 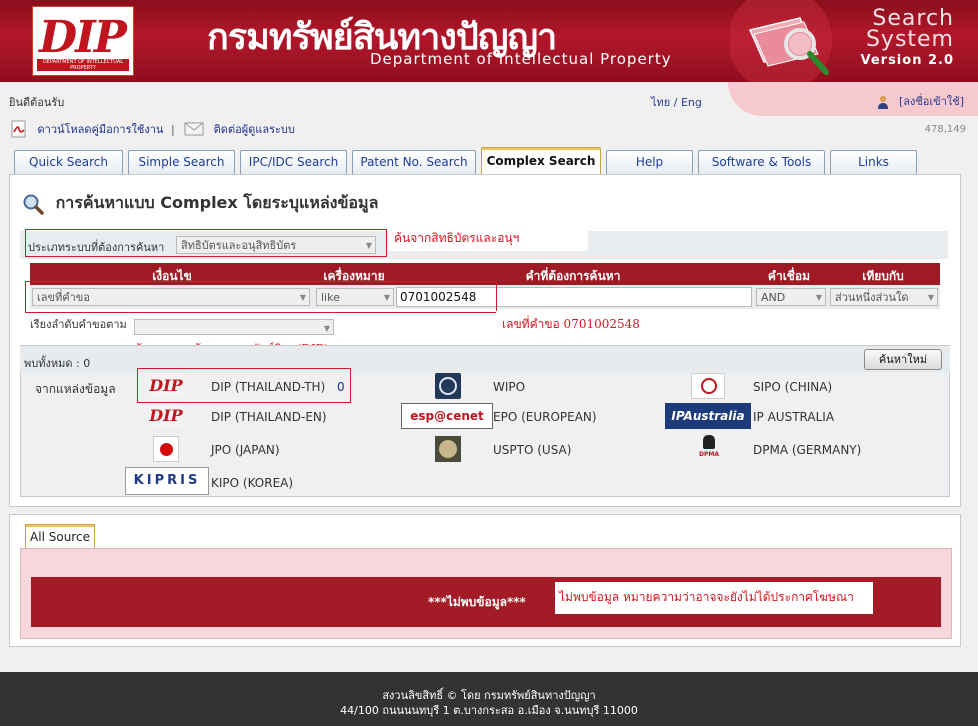 What do you see at coordinates (873, 162) in the screenshot?
I see `tab-links: Links` at bounding box center [873, 162].